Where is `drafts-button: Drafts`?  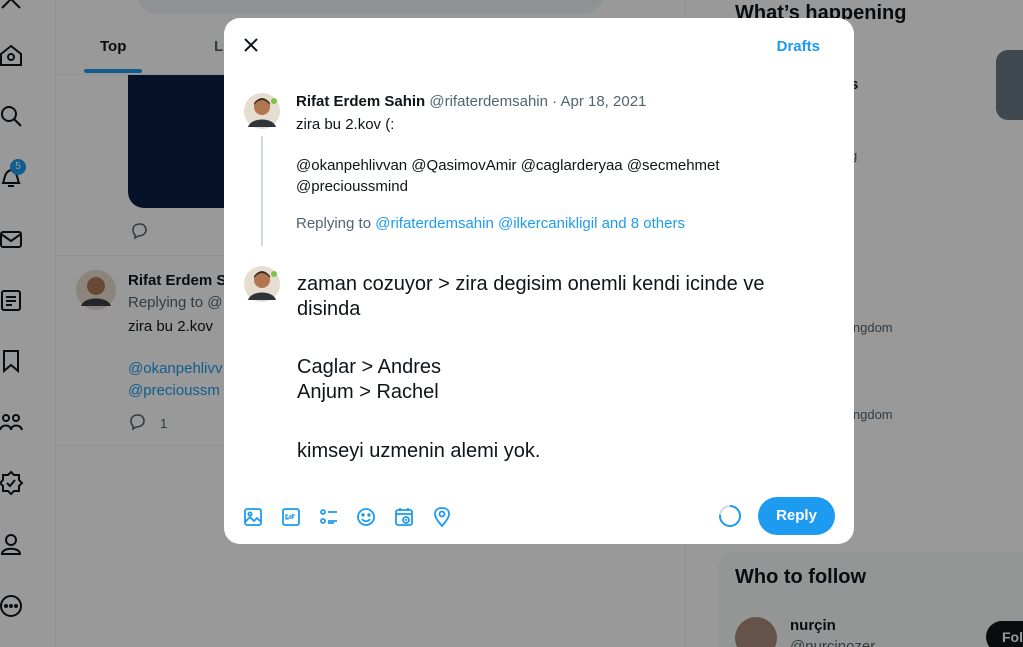 drafts-button: Drafts is located at coordinates (798, 46).